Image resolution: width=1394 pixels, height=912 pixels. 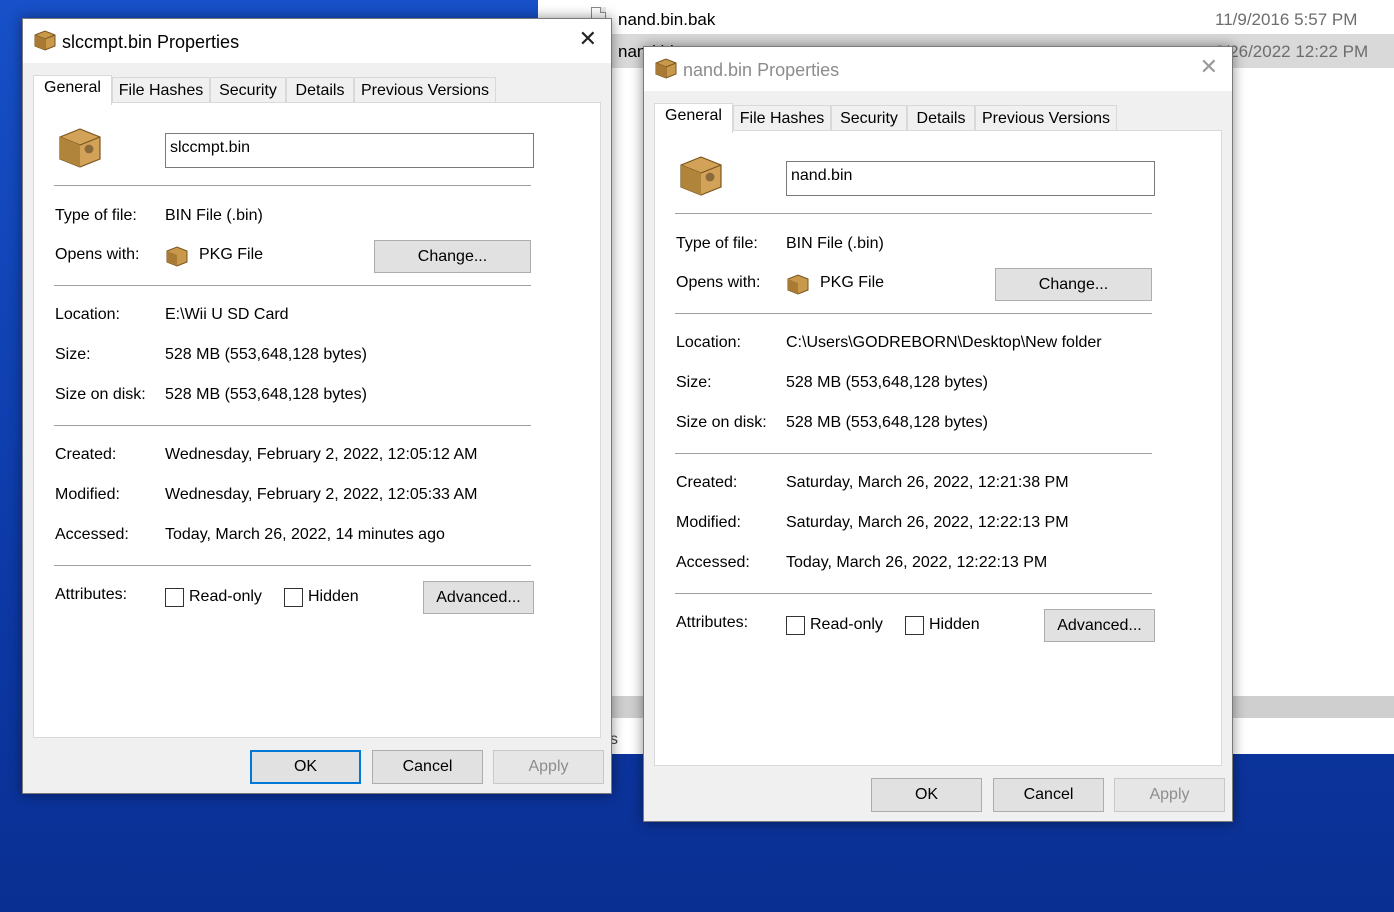 What do you see at coordinates (1286, 19) in the screenshot?
I see `file-date: 11/9/2016 5:57 PM` at bounding box center [1286, 19].